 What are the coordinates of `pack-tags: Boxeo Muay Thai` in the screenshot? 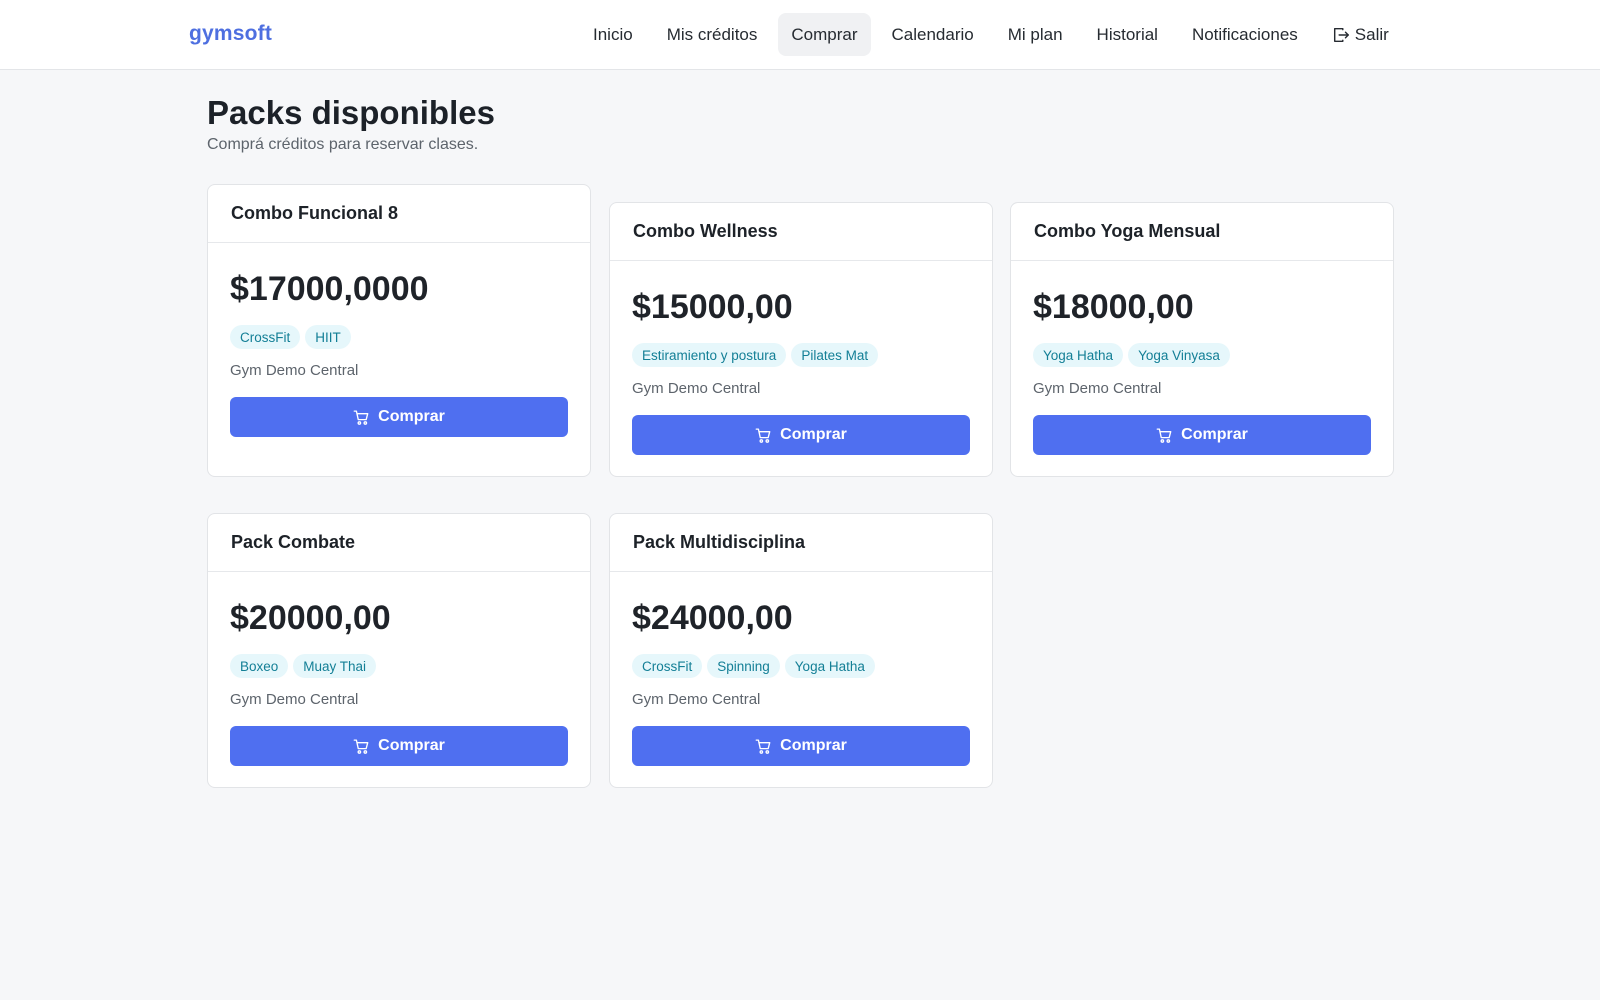 It's located at (399, 666).